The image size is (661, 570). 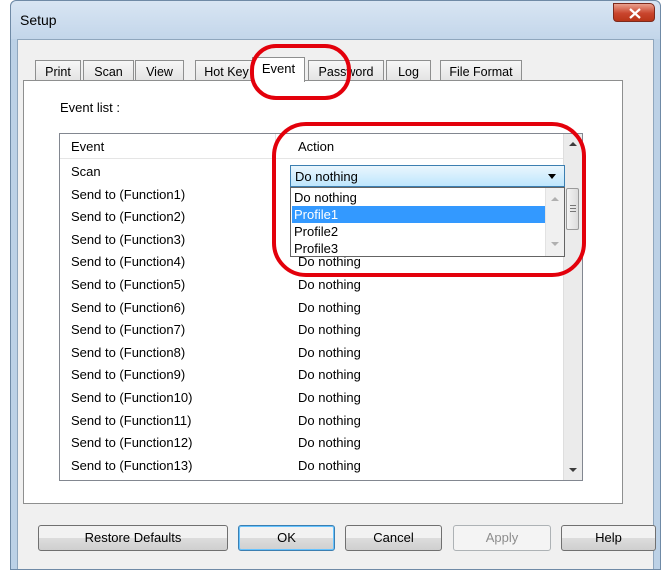 I want to click on tab-password: Password, so click(x=346, y=70).